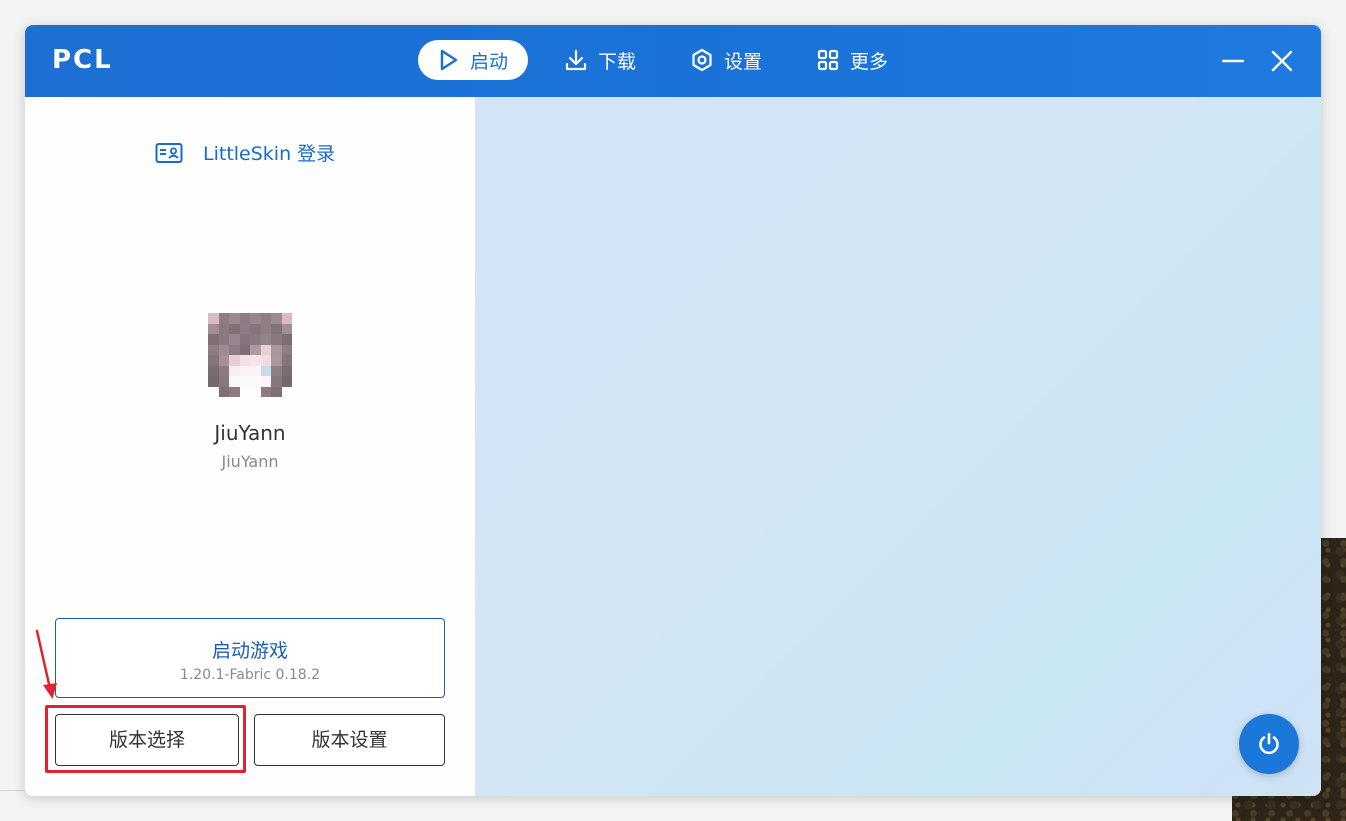 The image size is (1346, 821). What do you see at coordinates (250, 433) in the screenshot?
I see `username: JiuYann` at bounding box center [250, 433].